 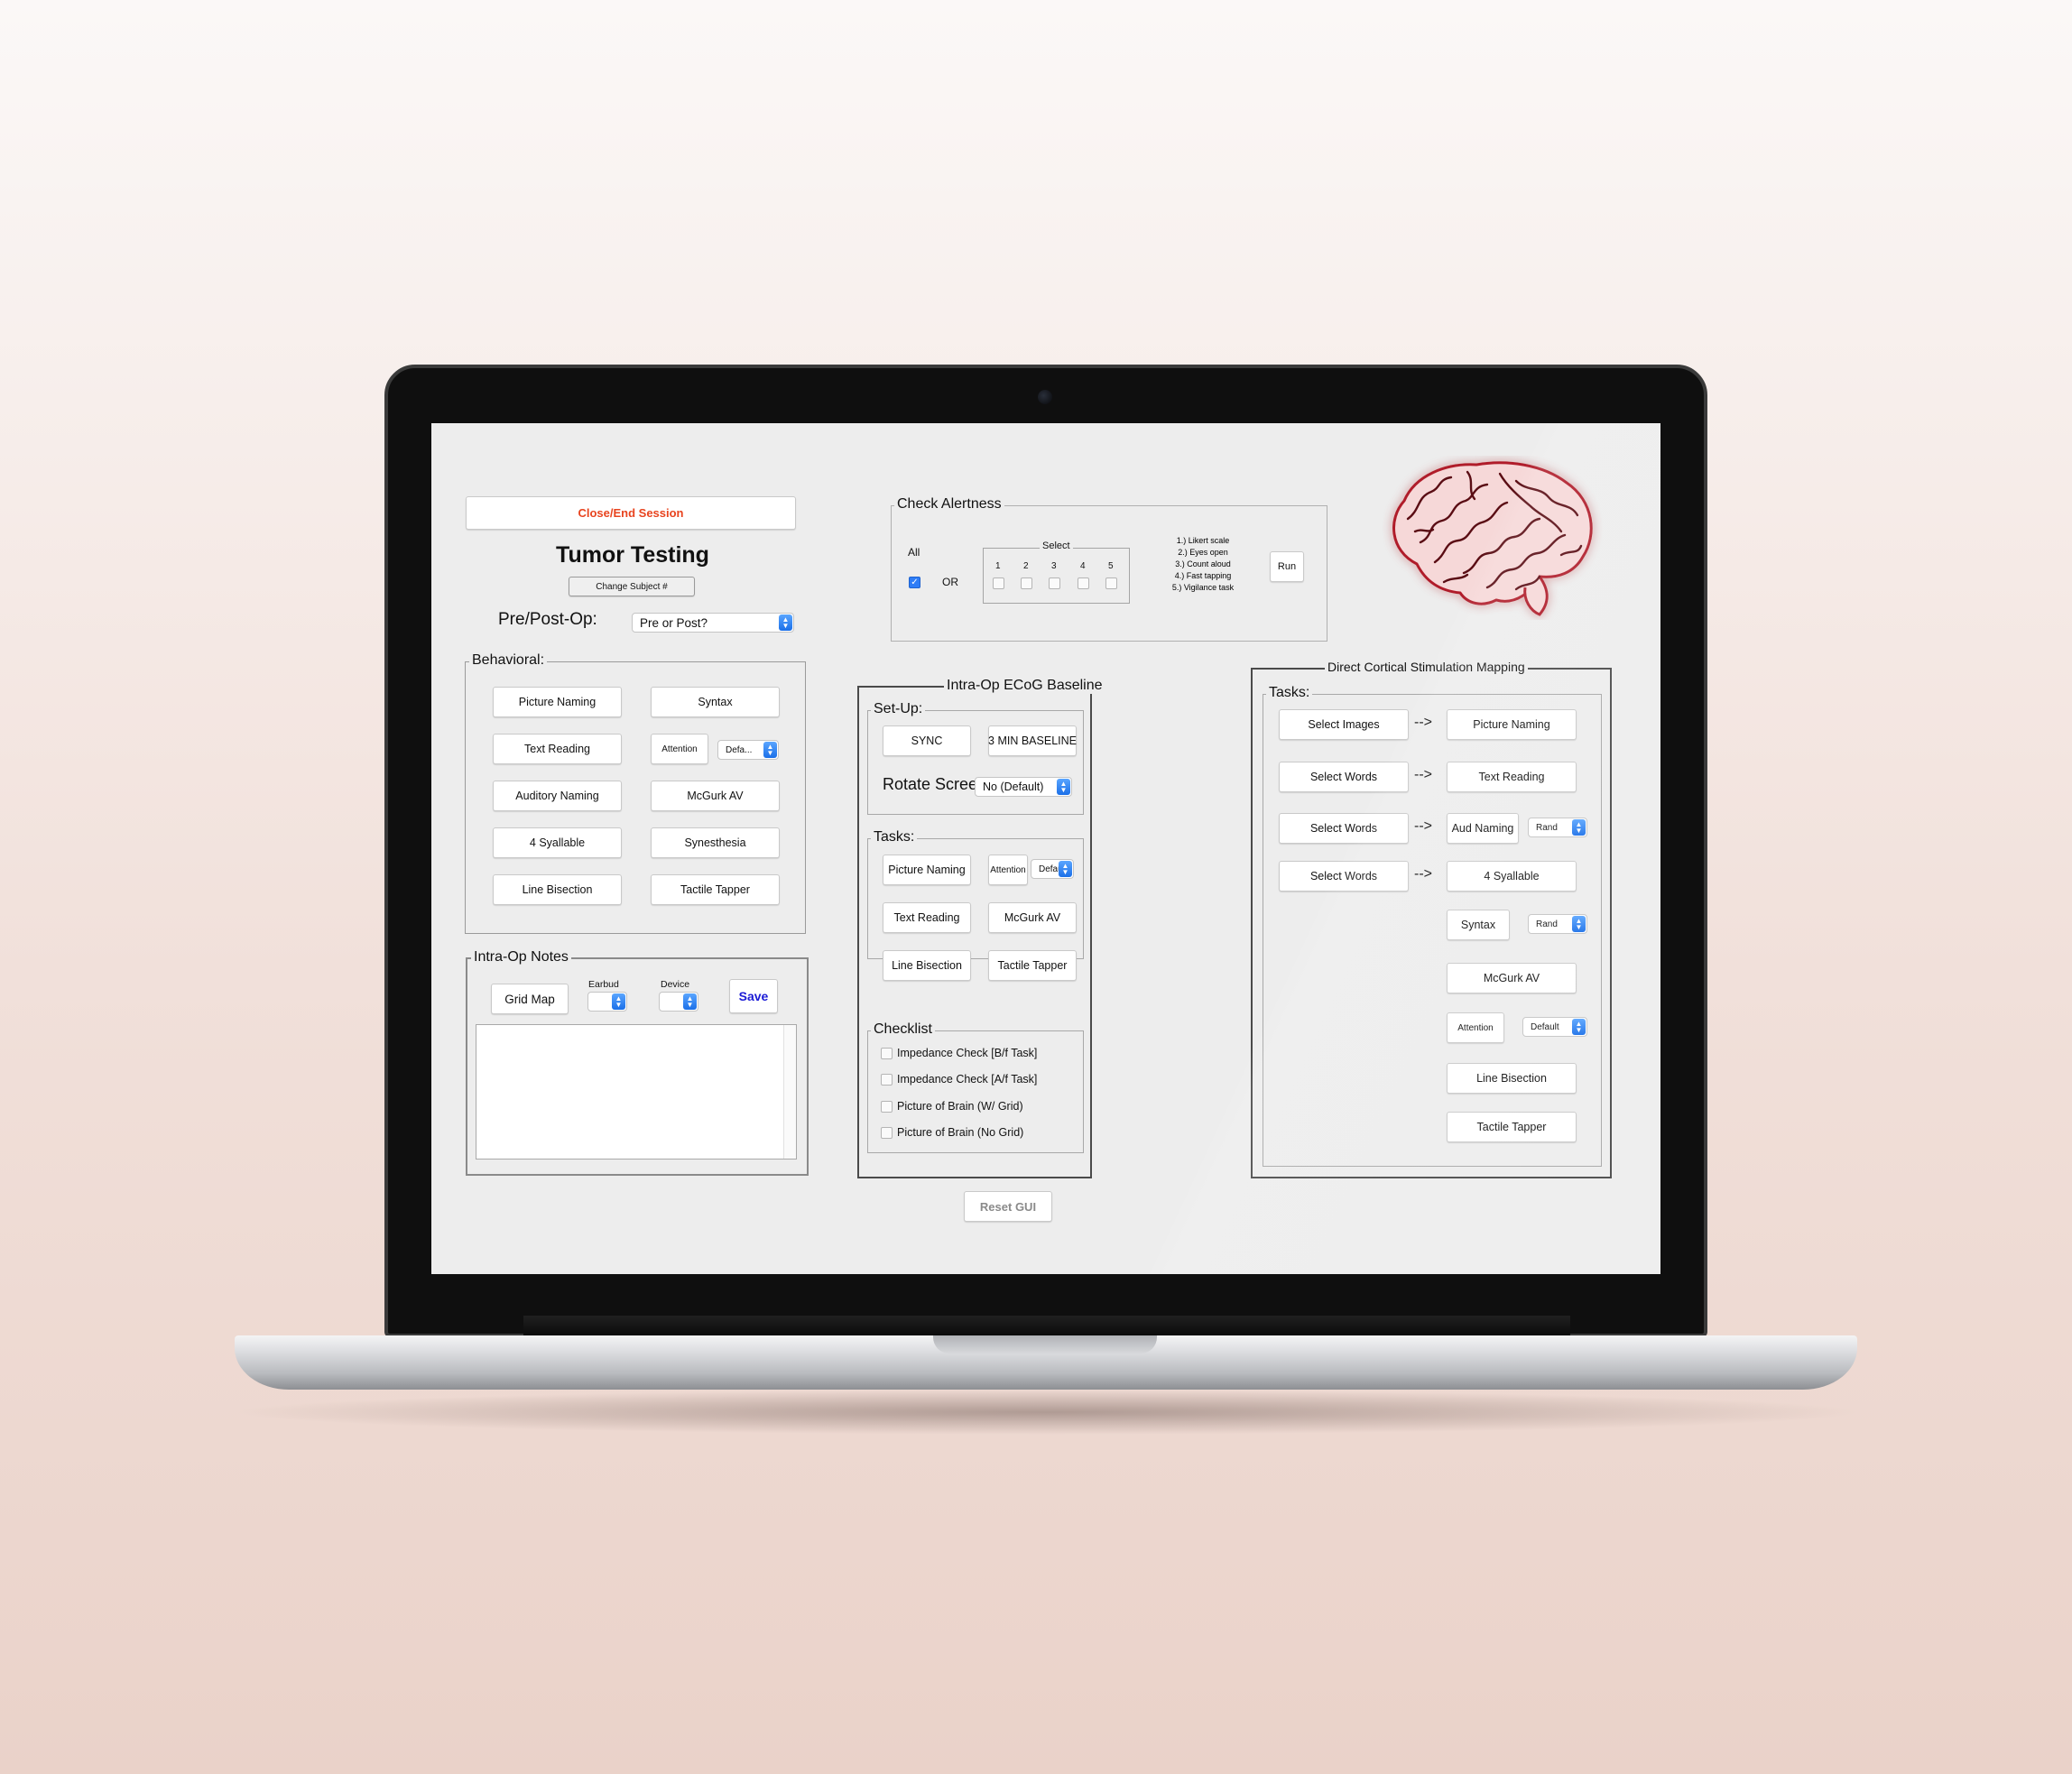 I want to click on beh-synesthesia-button: Synesthesia, so click(x=715, y=843).